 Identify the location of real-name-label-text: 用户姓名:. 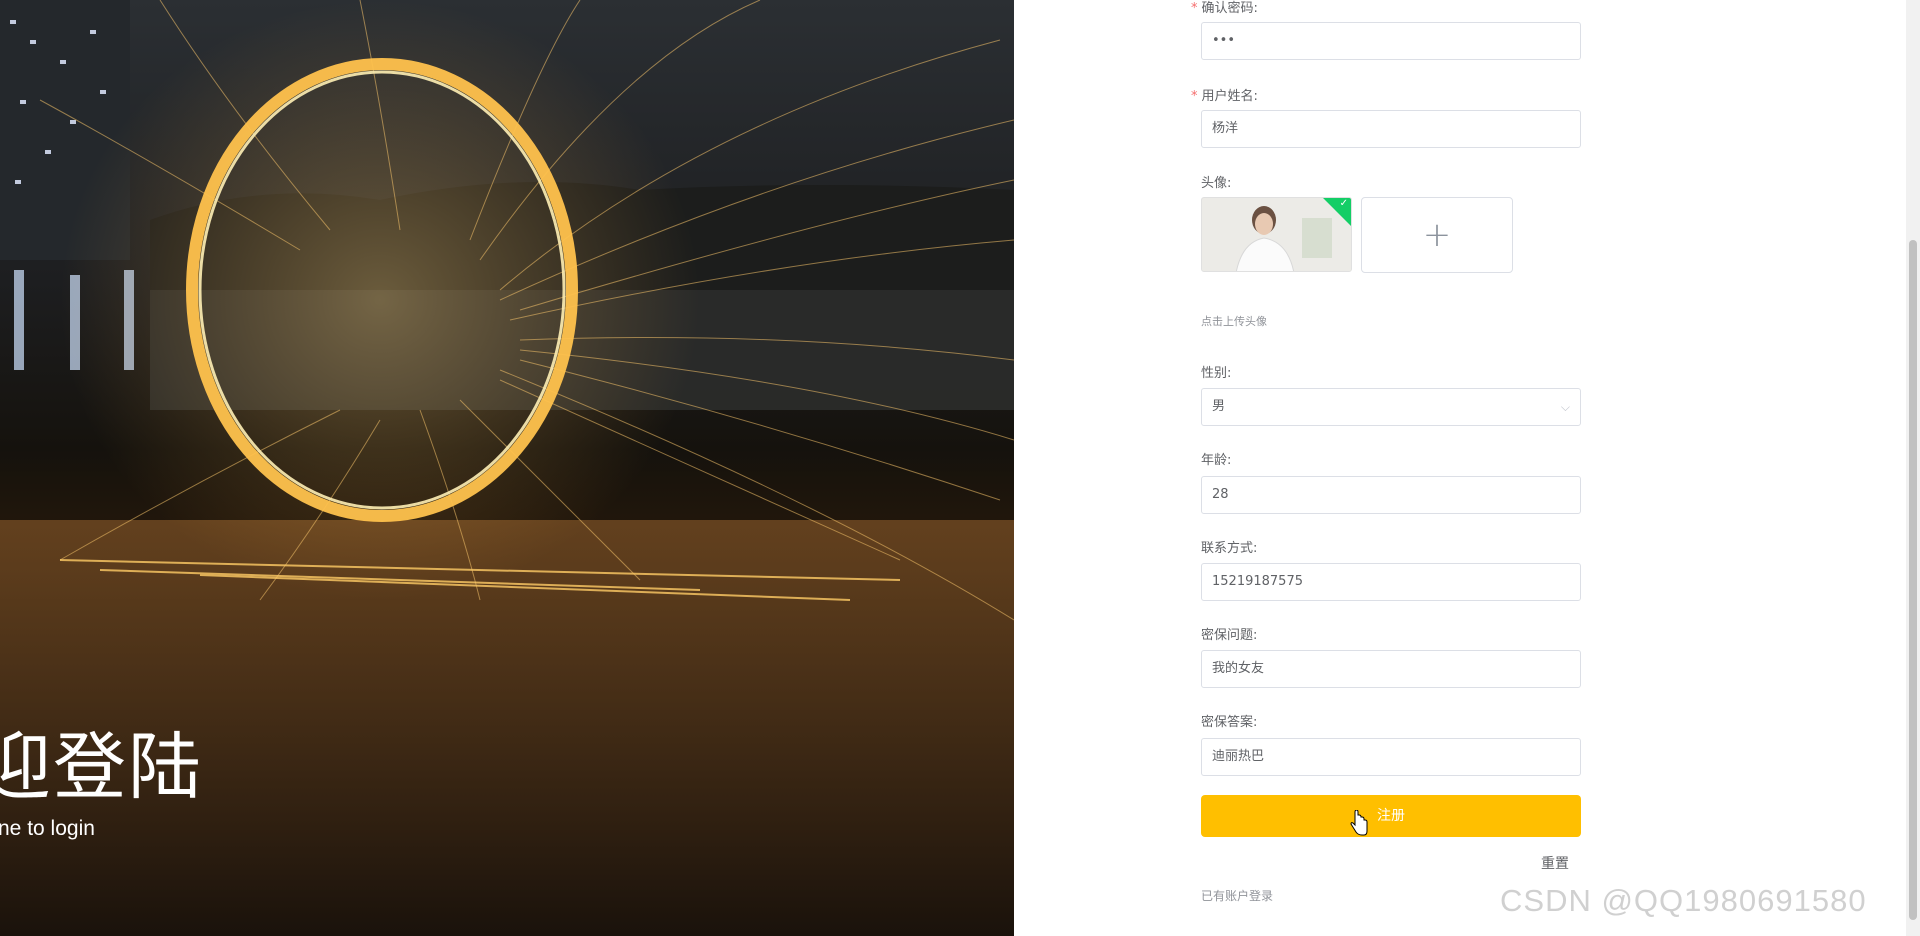
(1229, 96).